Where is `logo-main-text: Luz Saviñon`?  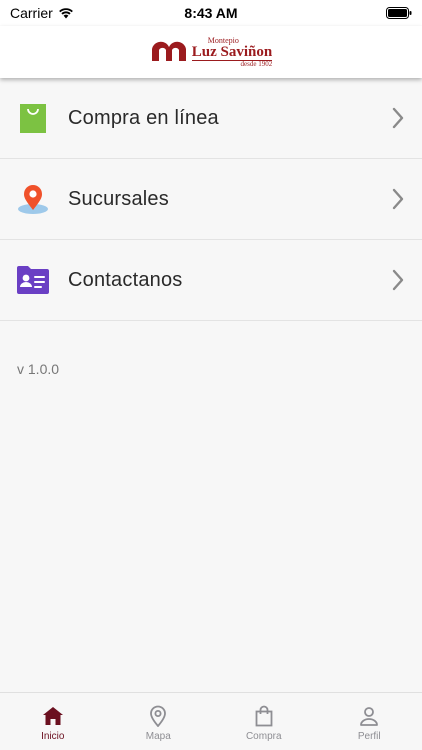 logo-main-text: Luz Saviñon is located at coordinates (232, 52).